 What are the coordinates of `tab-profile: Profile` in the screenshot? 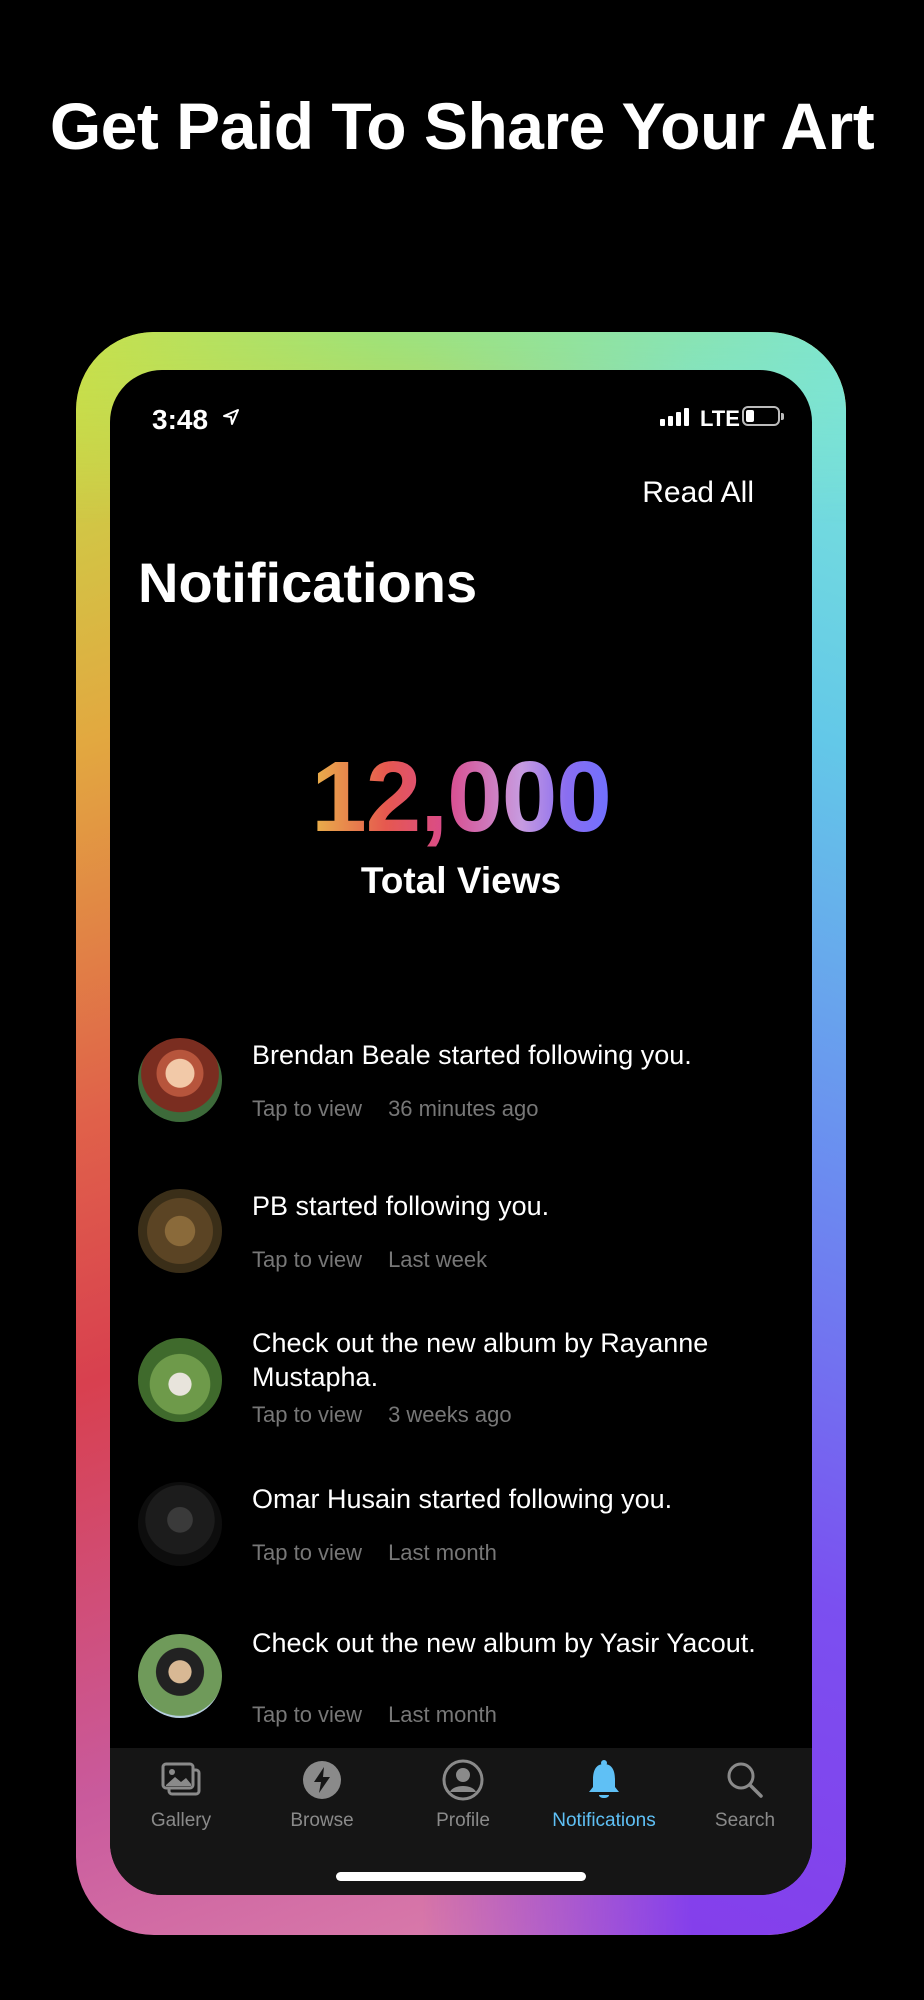 It's located at (463, 1795).